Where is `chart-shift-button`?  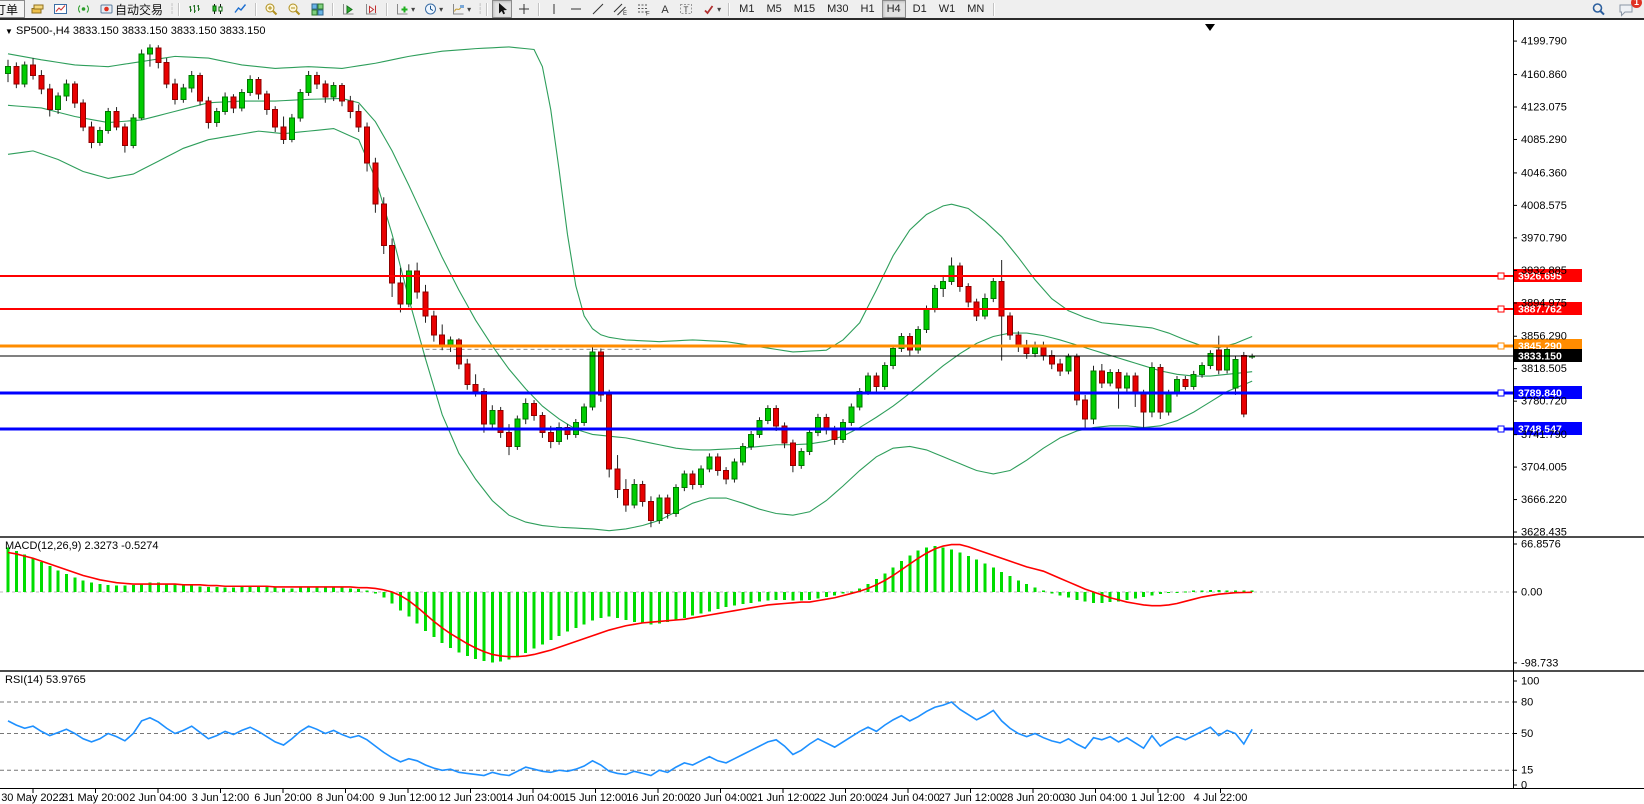
chart-shift-button is located at coordinates (371, 9).